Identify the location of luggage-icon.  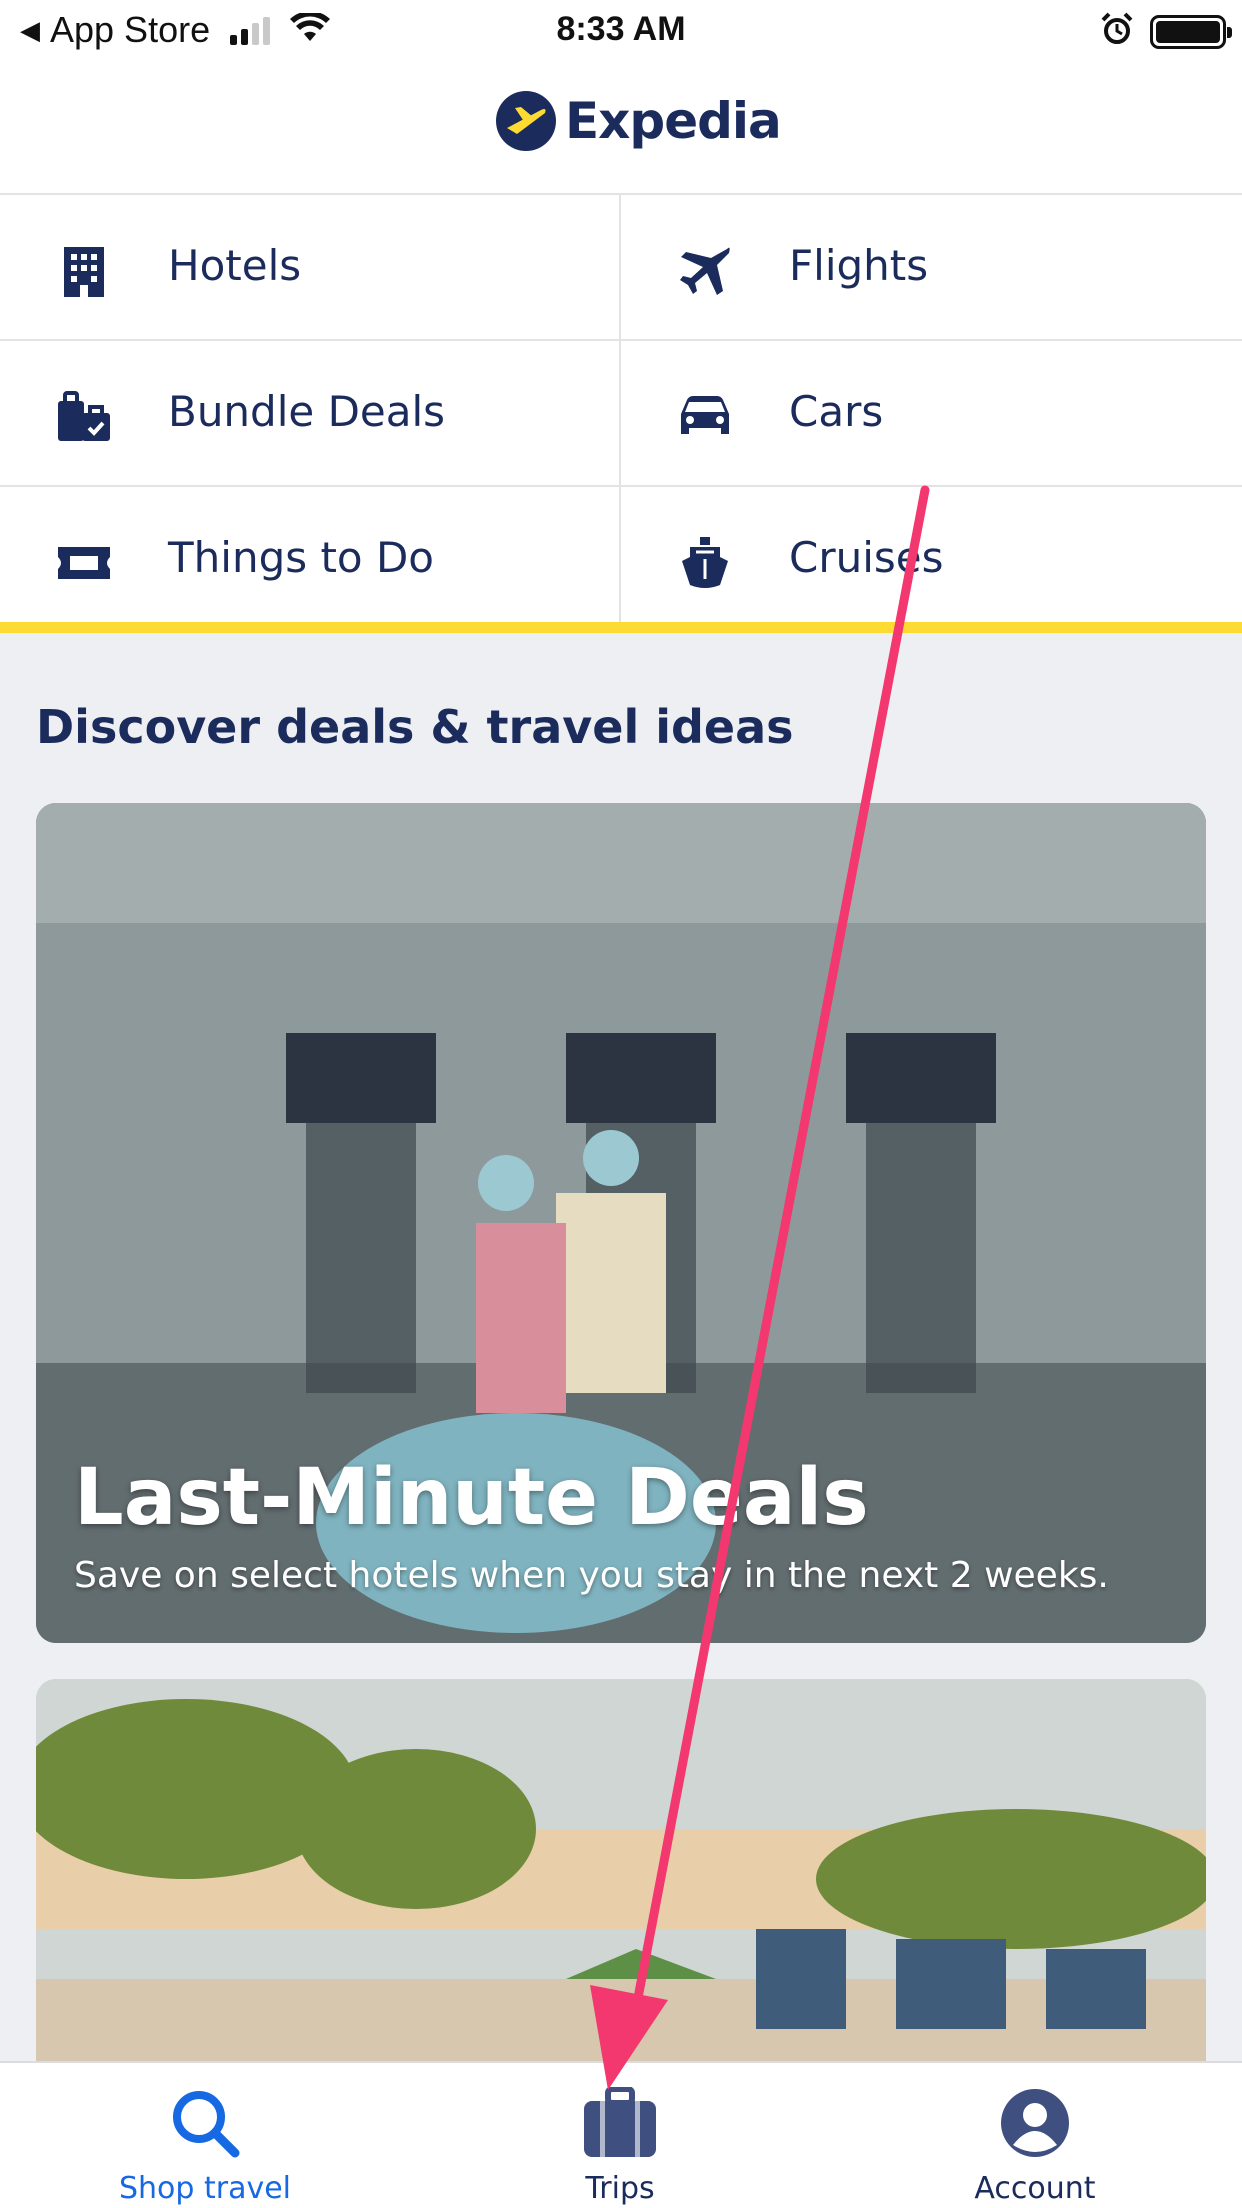
(84, 417).